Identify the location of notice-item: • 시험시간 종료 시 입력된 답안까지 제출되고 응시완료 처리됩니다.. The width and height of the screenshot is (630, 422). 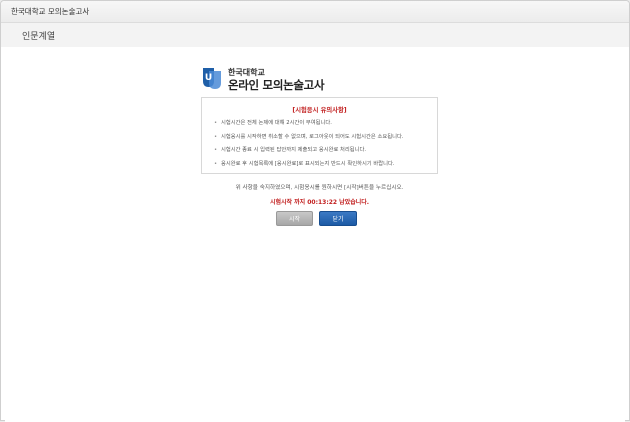
(324, 152).